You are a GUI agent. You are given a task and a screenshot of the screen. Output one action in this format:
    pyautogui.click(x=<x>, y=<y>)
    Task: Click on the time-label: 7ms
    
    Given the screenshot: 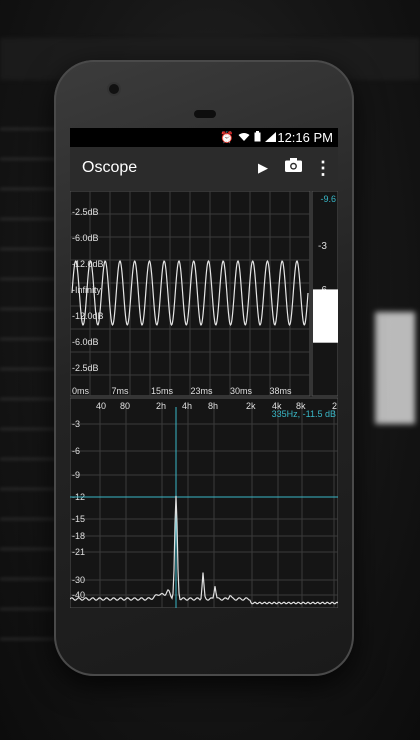 What is the action you would take?
    pyautogui.click(x=121, y=391)
    